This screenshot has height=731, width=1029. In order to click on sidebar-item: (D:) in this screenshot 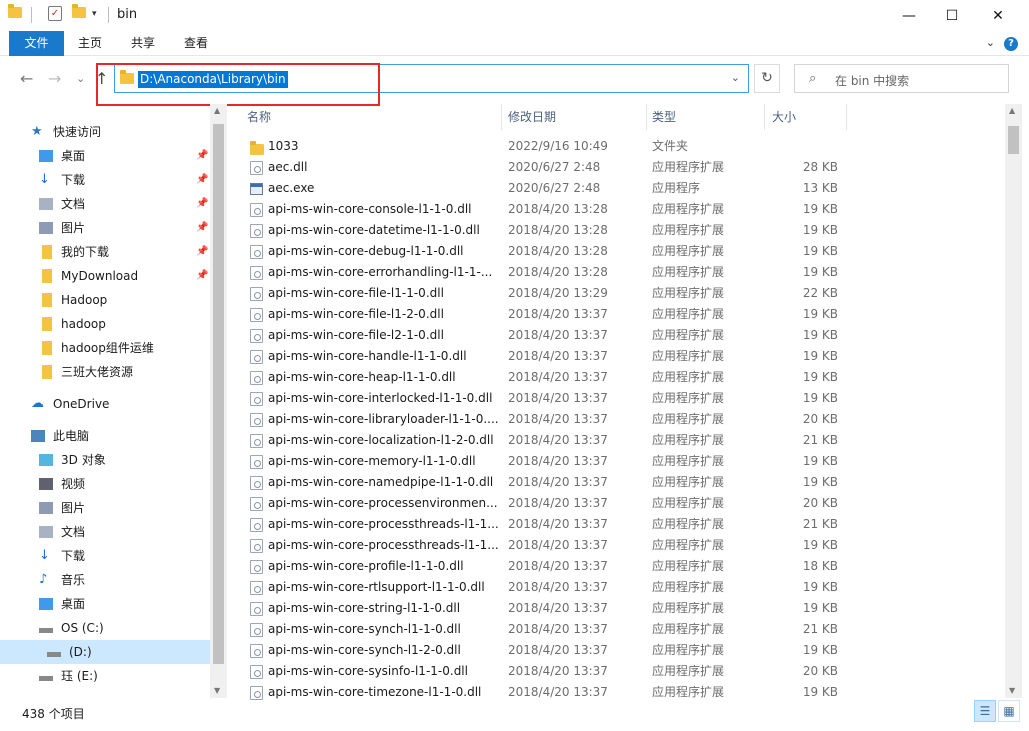, I will do `click(105, 652)`.